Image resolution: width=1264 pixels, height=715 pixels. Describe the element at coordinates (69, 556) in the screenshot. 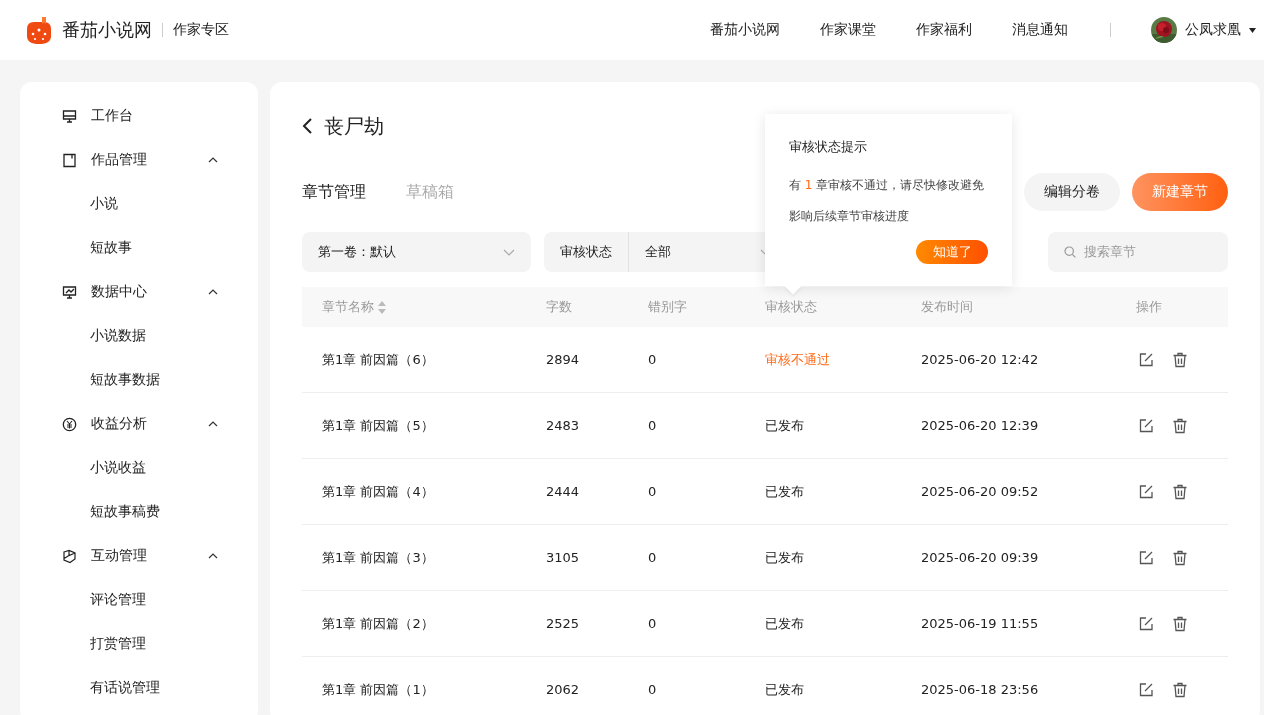

I see `cube-icon` at that location.